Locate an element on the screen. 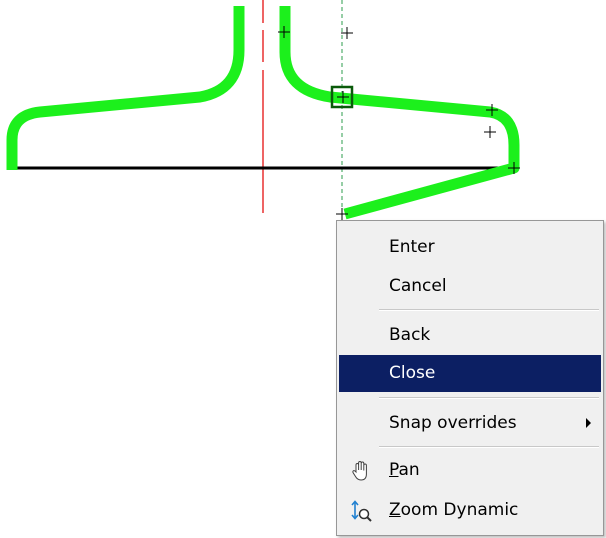 The height and width of the screenshot is (538, 606). menu-item-close: Close is located at coordinates (470, 373).